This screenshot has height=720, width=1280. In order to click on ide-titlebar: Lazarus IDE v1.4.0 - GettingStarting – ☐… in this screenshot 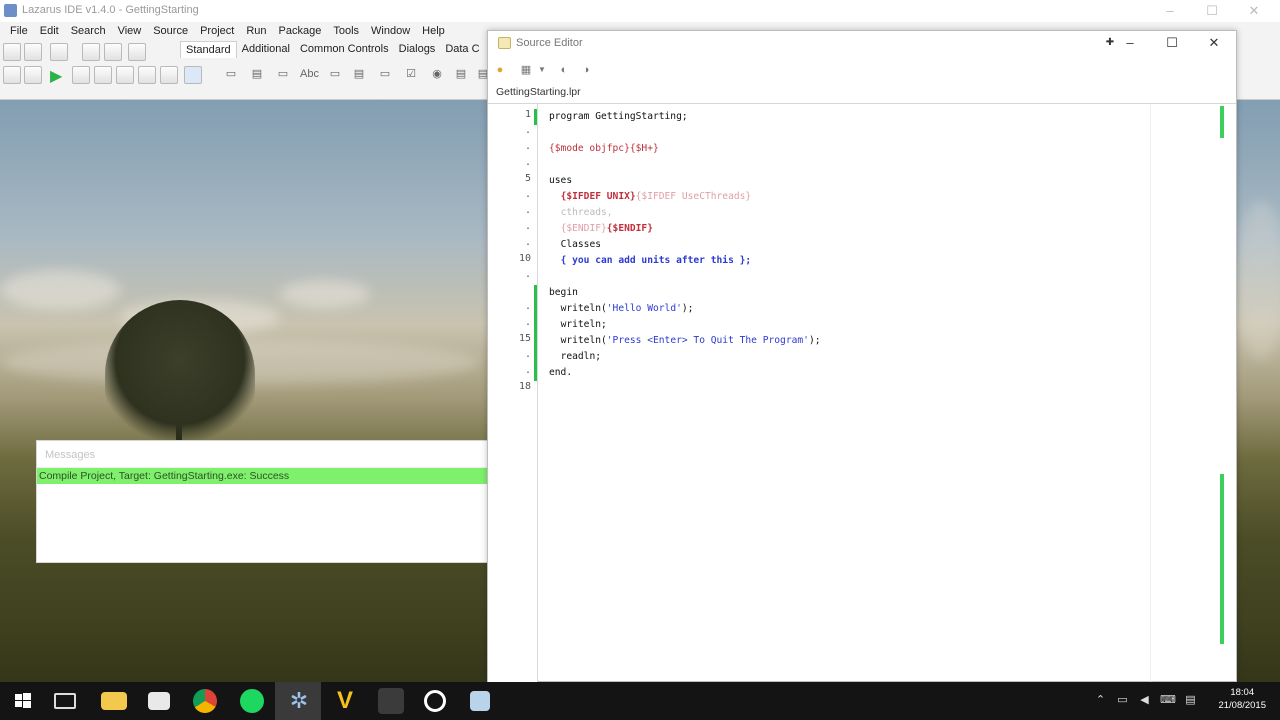, I will do `click(640, 11)`.